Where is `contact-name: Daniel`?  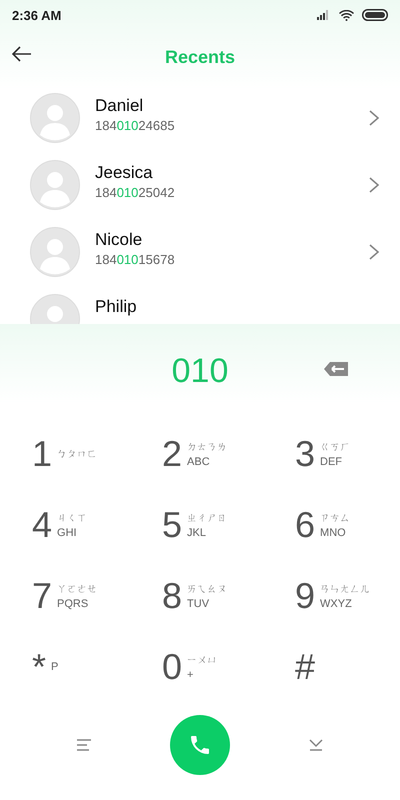 contact-name: Daniel is located at coordinates (119, 106).